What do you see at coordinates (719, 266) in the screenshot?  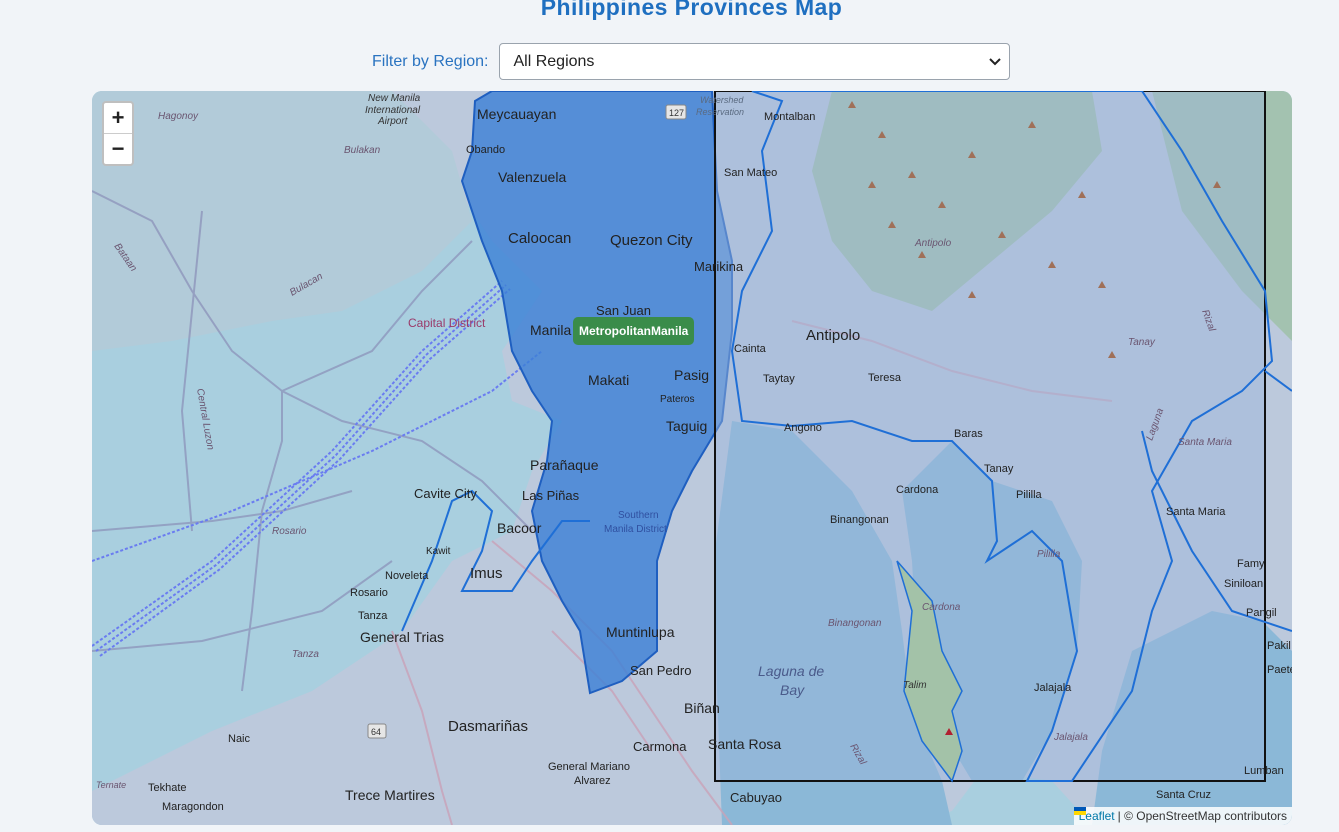 I see `place-label: Marikina` at bounding box center [719, 266].